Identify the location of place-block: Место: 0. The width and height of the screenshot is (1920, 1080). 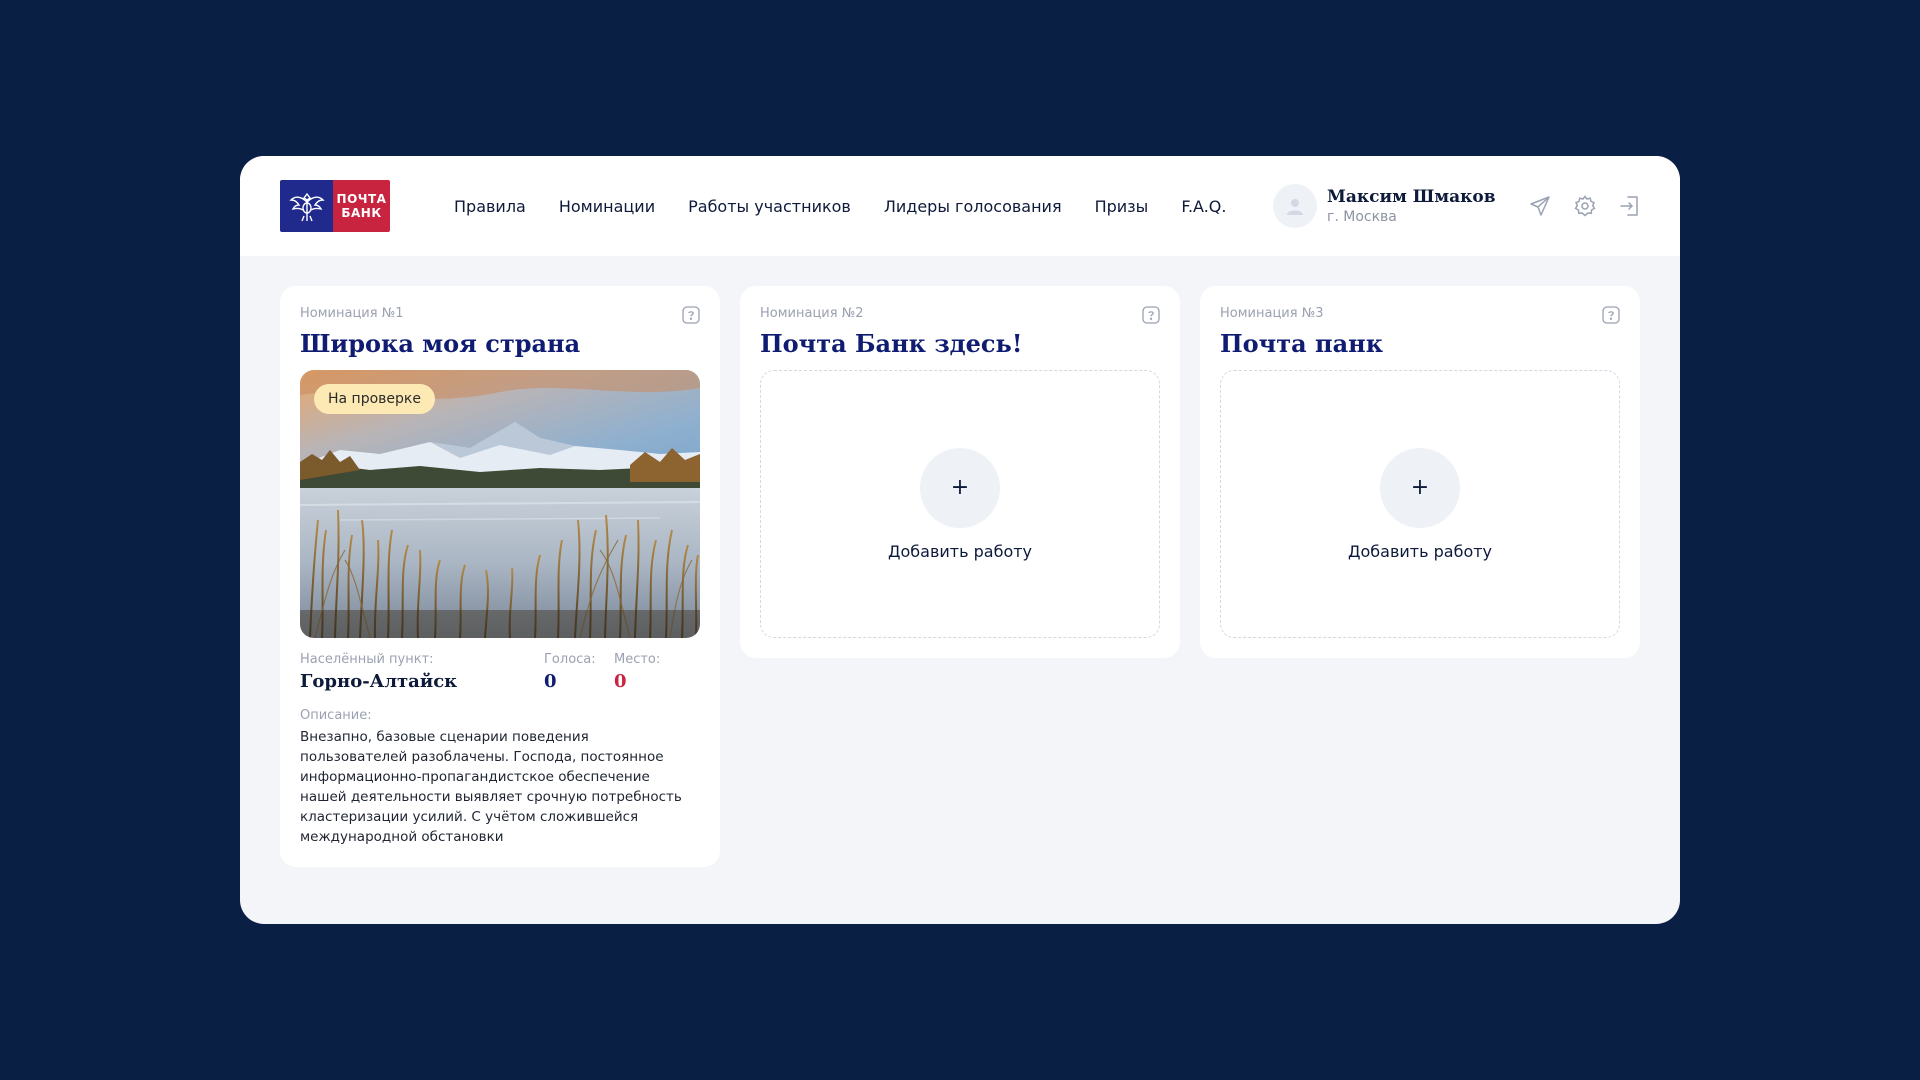
(637, 672).